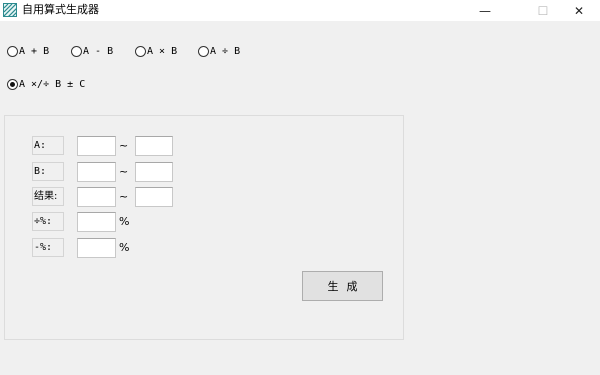 Image resolution: width=600 pixels, height=375 pixels. What do you see at coordinates (154, 172) in the screenshot?
I see `b-max-input` at bounding box center [154, 172].